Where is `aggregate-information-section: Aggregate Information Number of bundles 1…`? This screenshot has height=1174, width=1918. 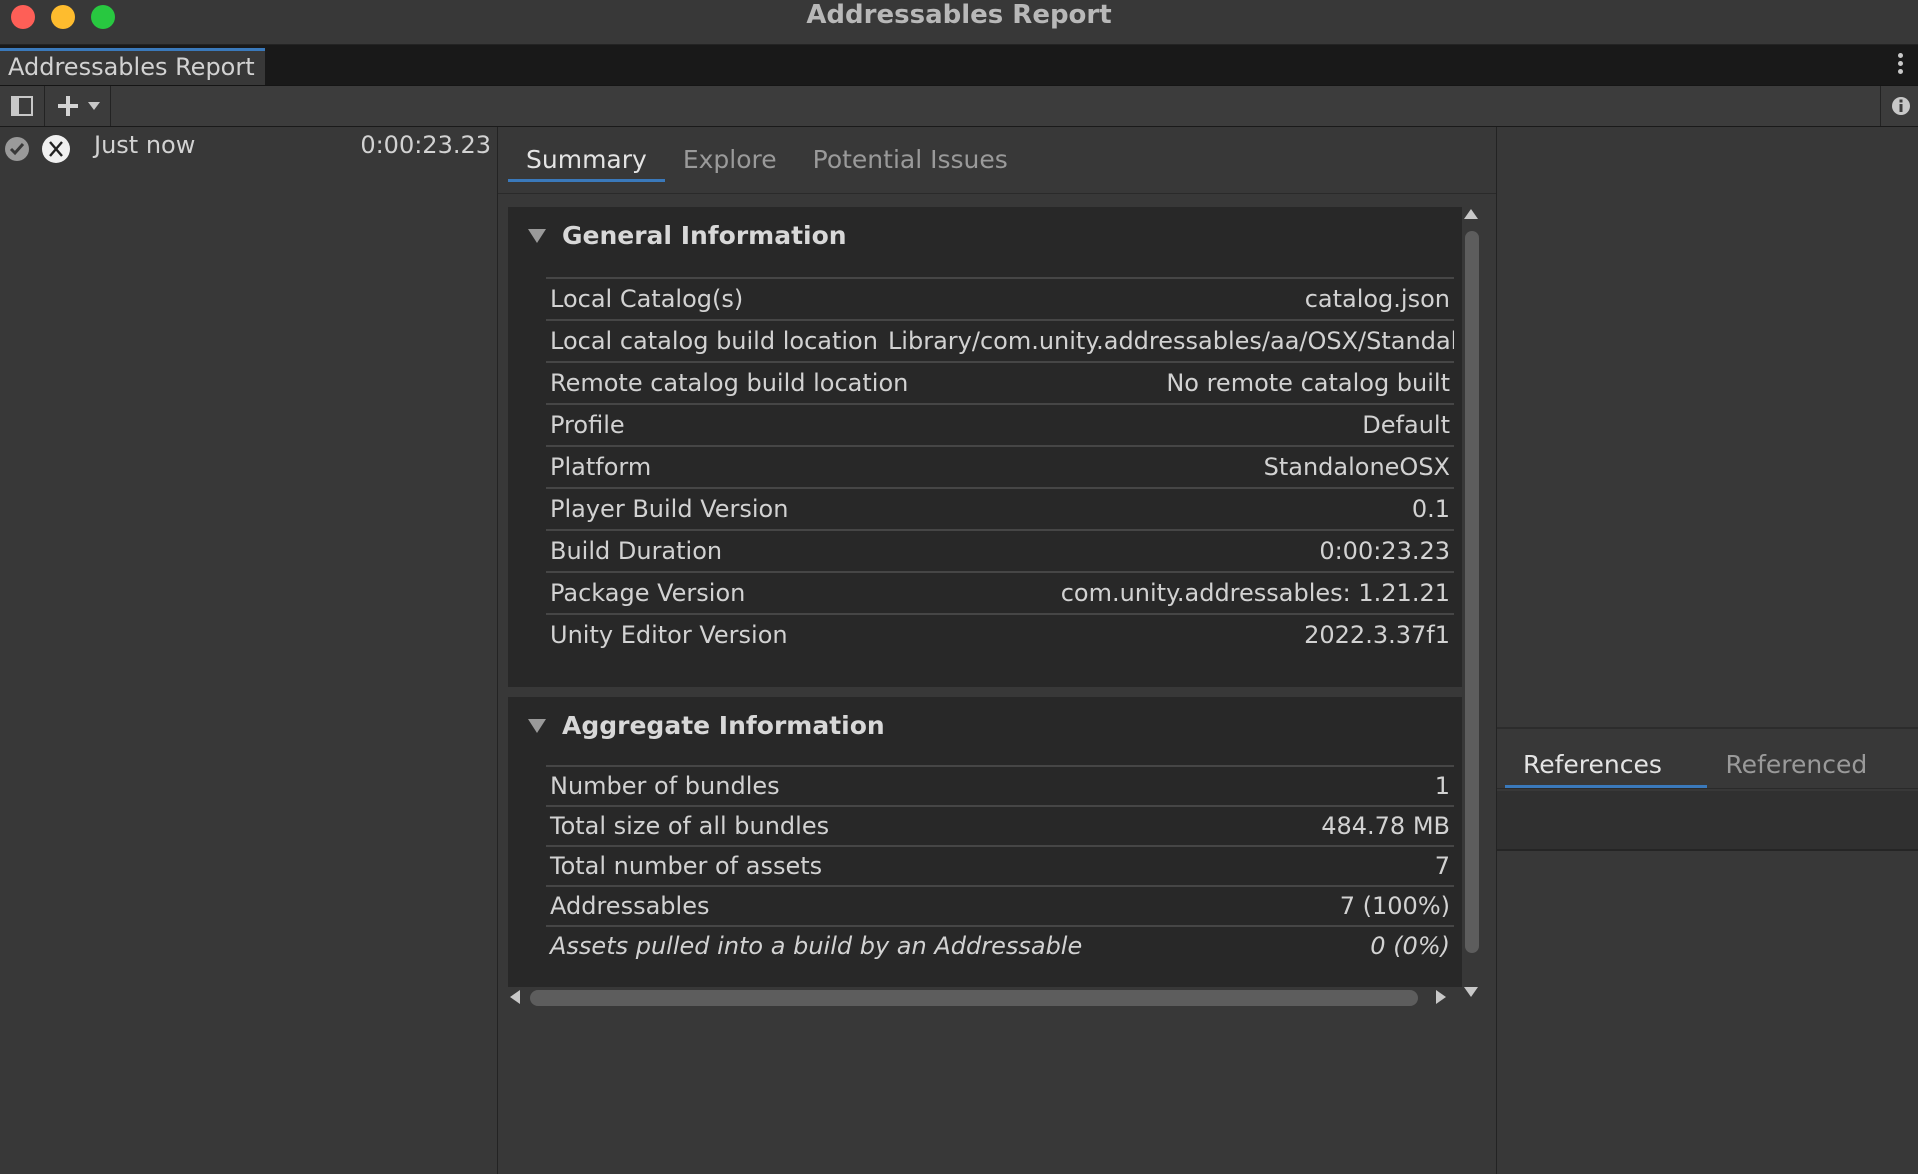 aggregate-information-section: Aggregate Information Number of bundles 1… is located at coordinates (985, 842).